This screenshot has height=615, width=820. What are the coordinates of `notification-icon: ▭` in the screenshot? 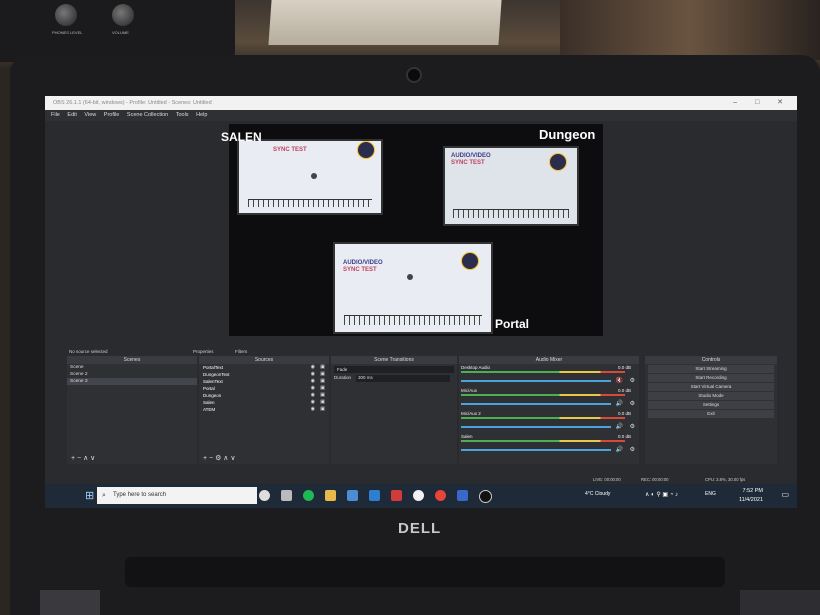 It's located at (785, 494).